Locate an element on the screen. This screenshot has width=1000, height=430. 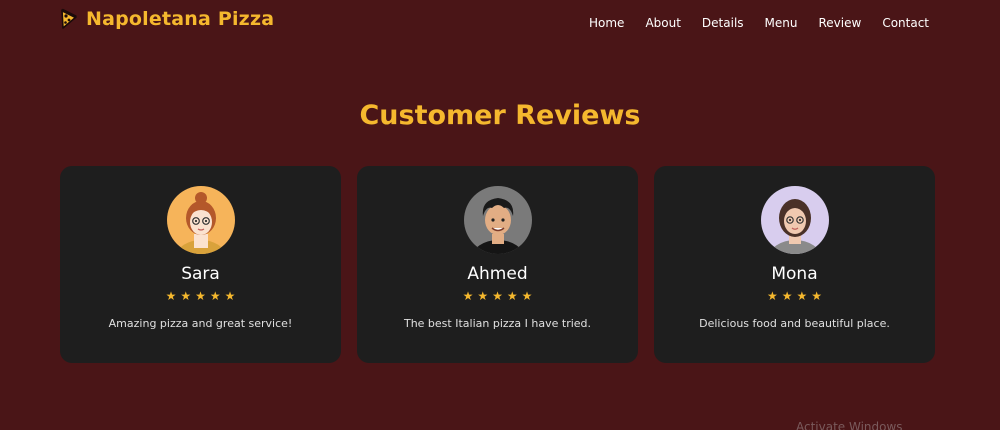
mona-avatar is located at coordinates (794, 220).